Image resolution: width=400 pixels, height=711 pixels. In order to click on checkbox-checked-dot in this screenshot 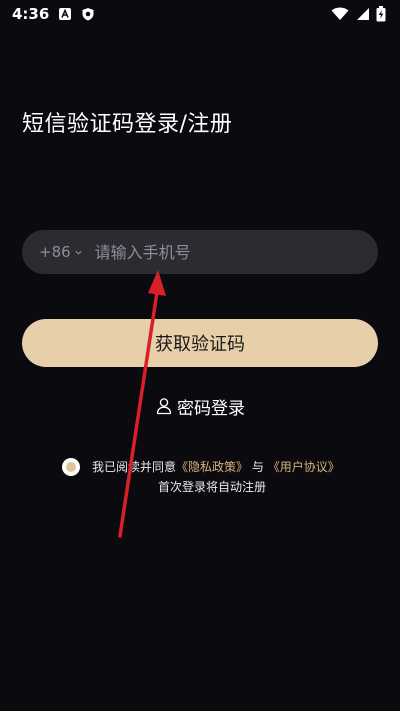, I will do `click(71, 467)`.